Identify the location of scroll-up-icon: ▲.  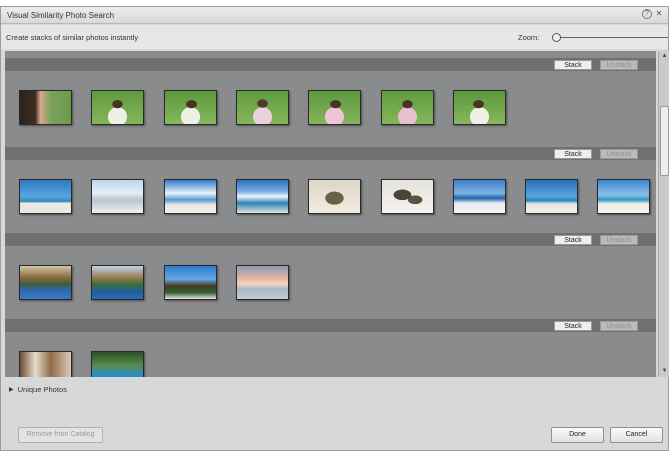
(664, 56).